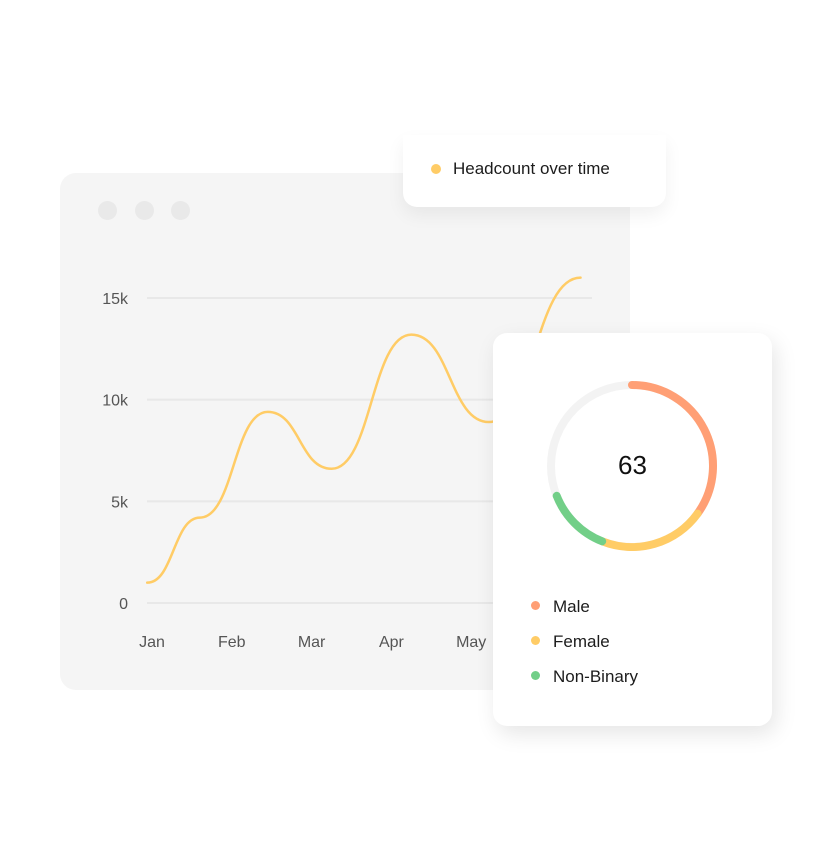  What do you see at coordinates (471, 642) in the screenshot?
I see `x-tick-label: May` at bounding box center [471, 642].